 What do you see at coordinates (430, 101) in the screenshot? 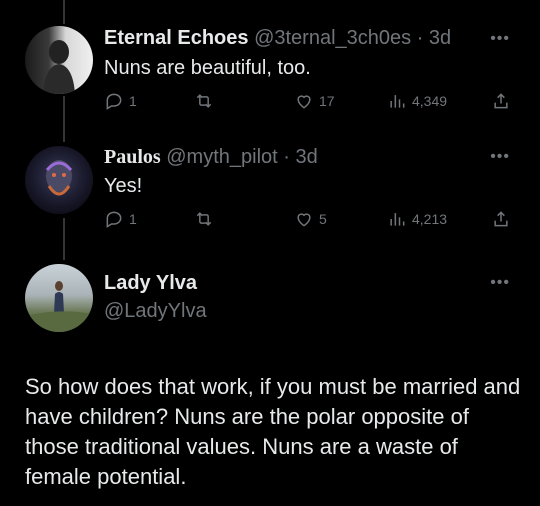
I see `view-count: 4,349` at bounding box center [430, 101].